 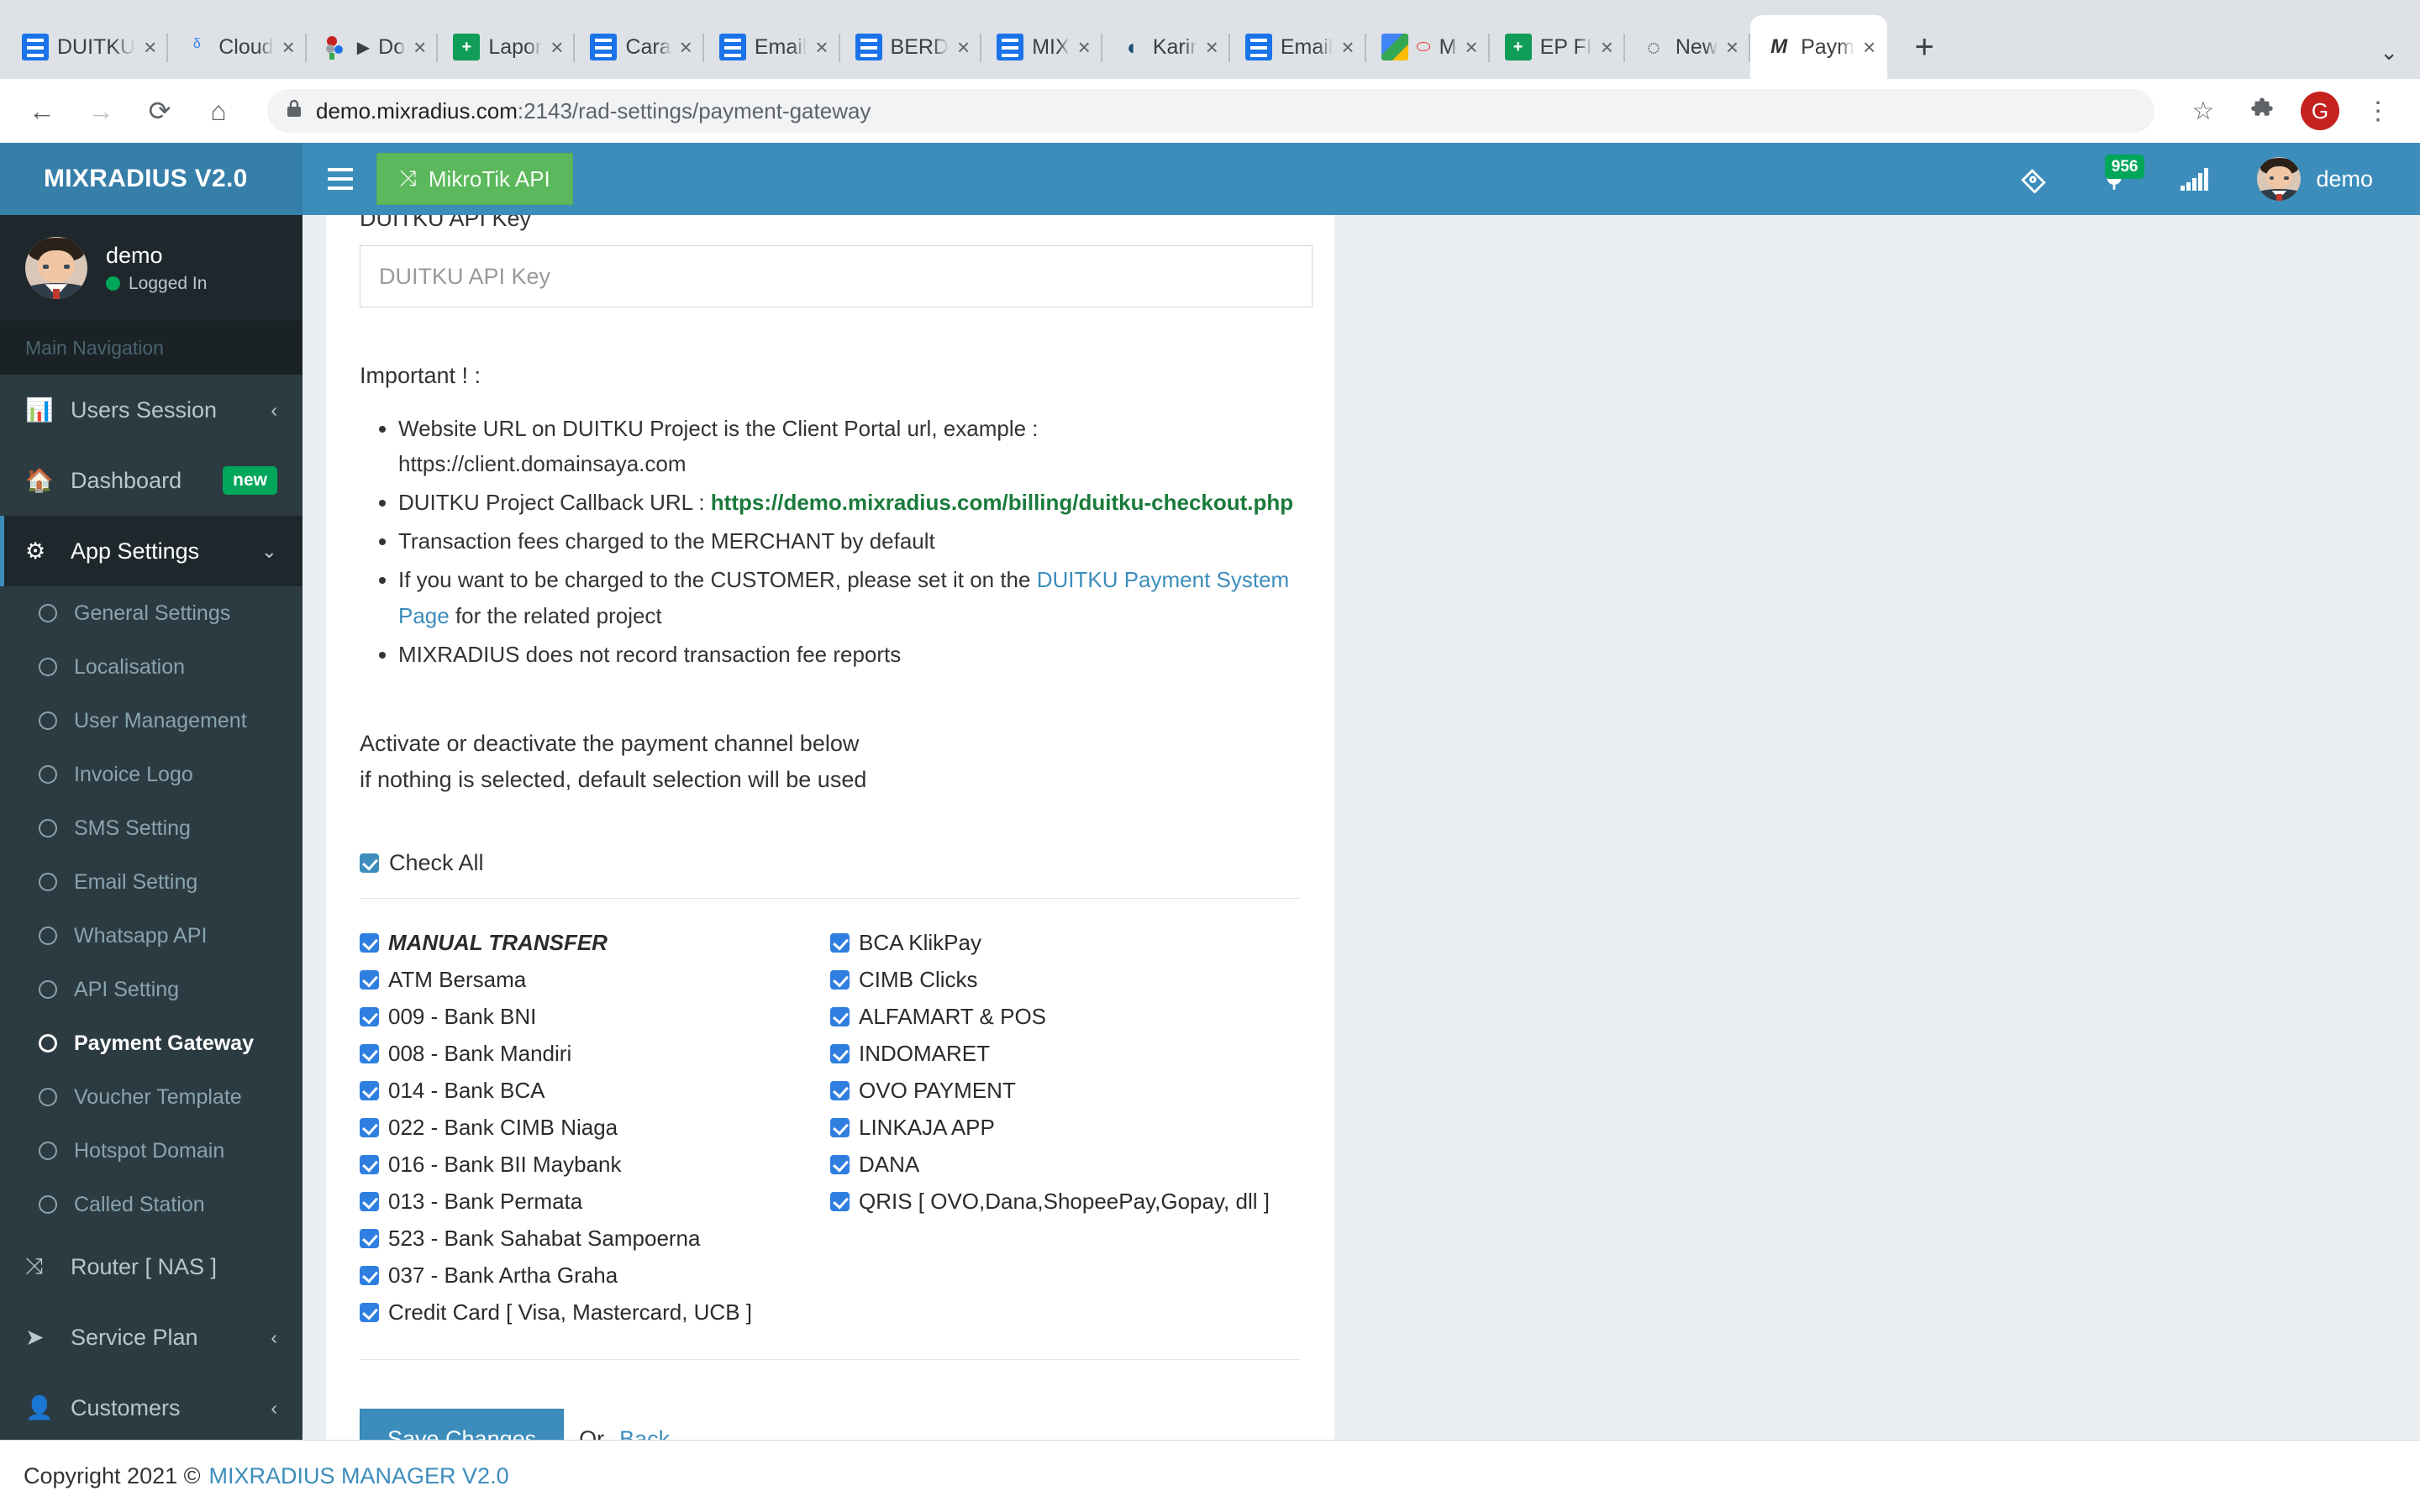 I want to click on browser-tab: ᵟ Cloud ×, so click(x=238, y=47).